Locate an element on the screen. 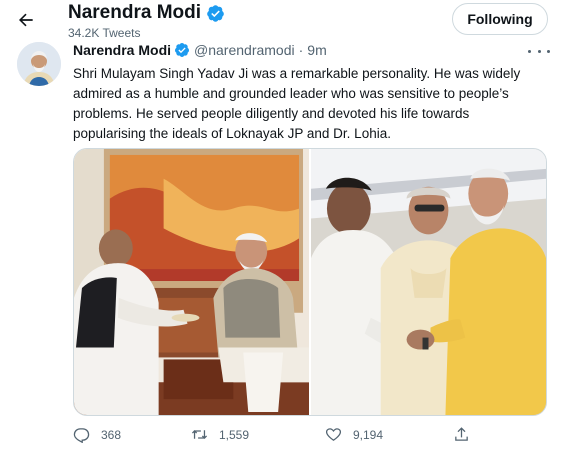  back-button is located at coordinates (26, 20).